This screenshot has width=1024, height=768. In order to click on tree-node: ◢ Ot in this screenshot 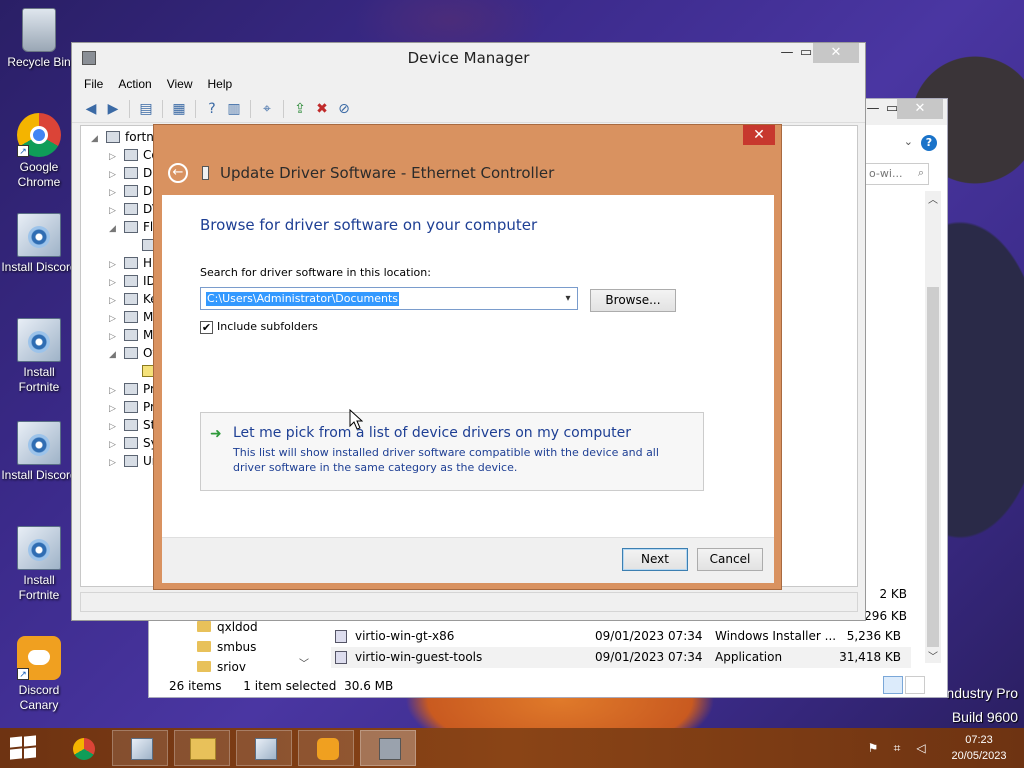, I will do `click(133, 353)`.